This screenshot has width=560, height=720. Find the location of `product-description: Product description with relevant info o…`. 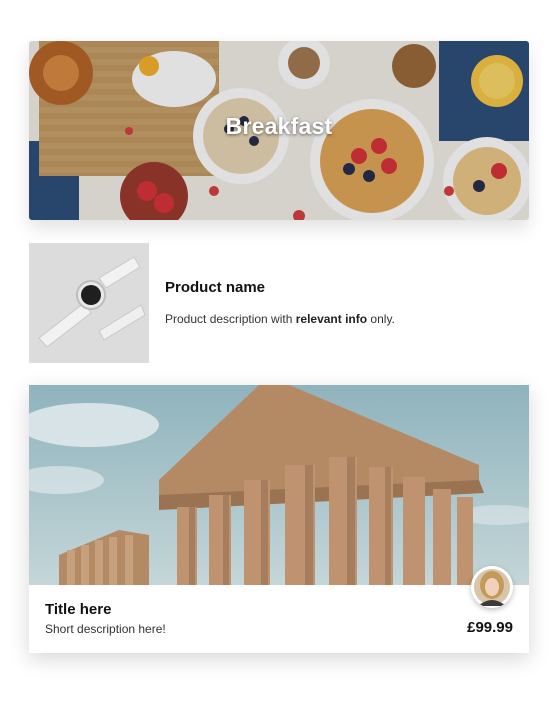

product-description: Product description with relevant info o… is located at coordinates (280, 319).